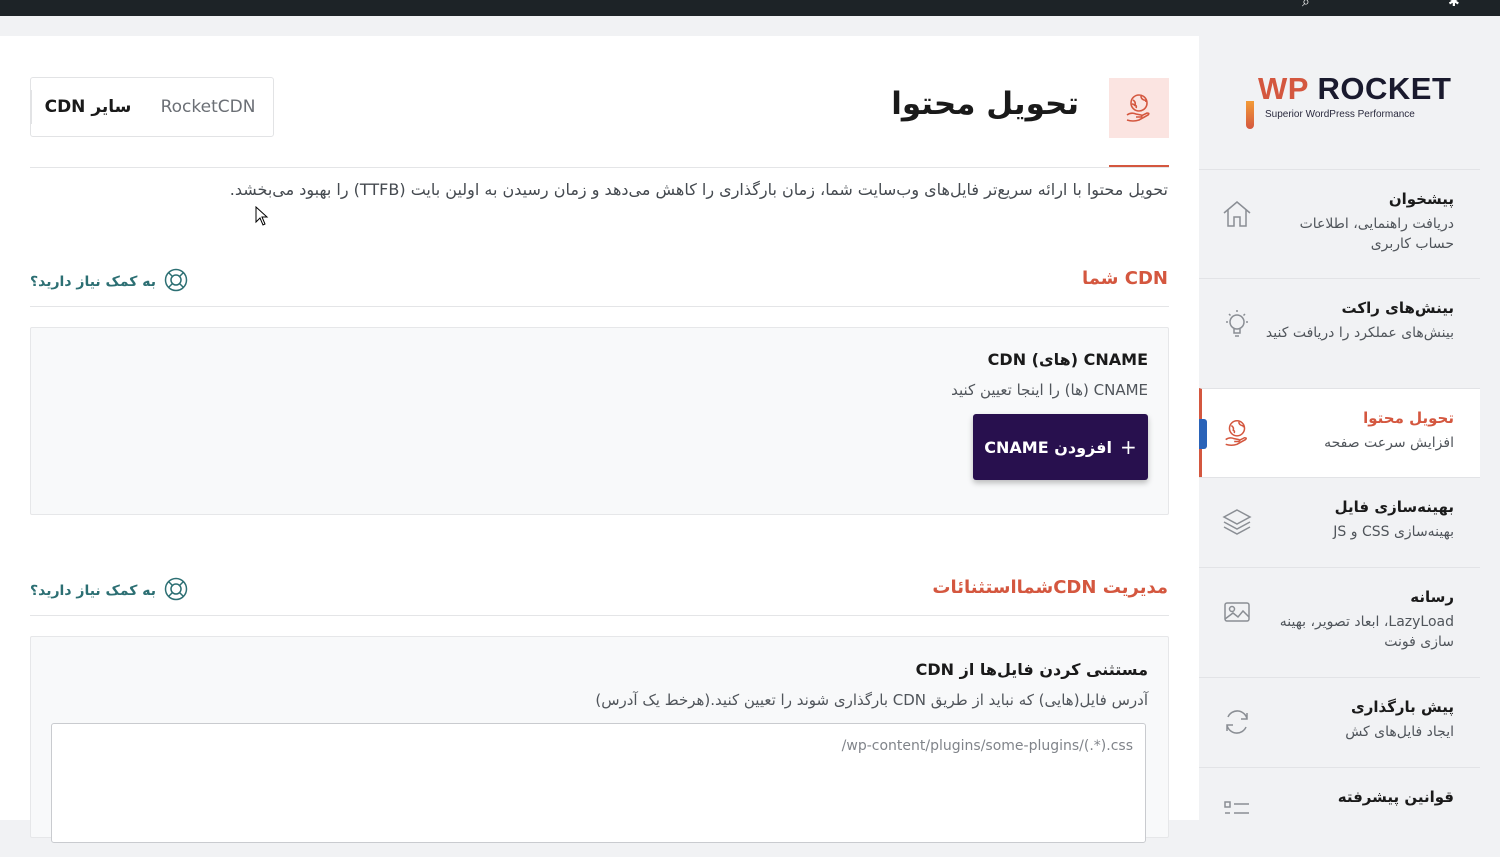 This screenshot has height=857, width=1500. I want to click on add-cname-button: + افزودن CNAME, so click(1060, 447).